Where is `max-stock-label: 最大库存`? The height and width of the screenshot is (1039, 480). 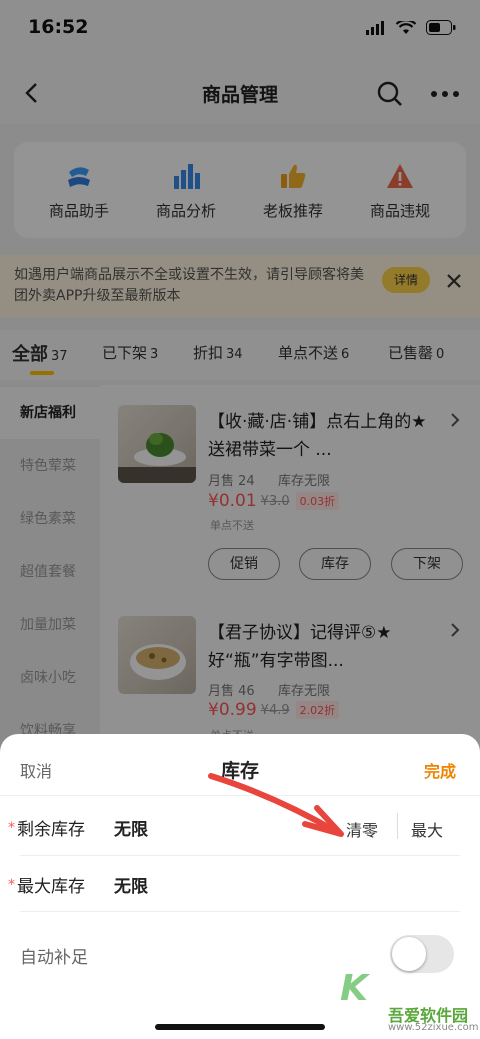
max-stock-label: 最大库存 is located at coordinates (51, 887).